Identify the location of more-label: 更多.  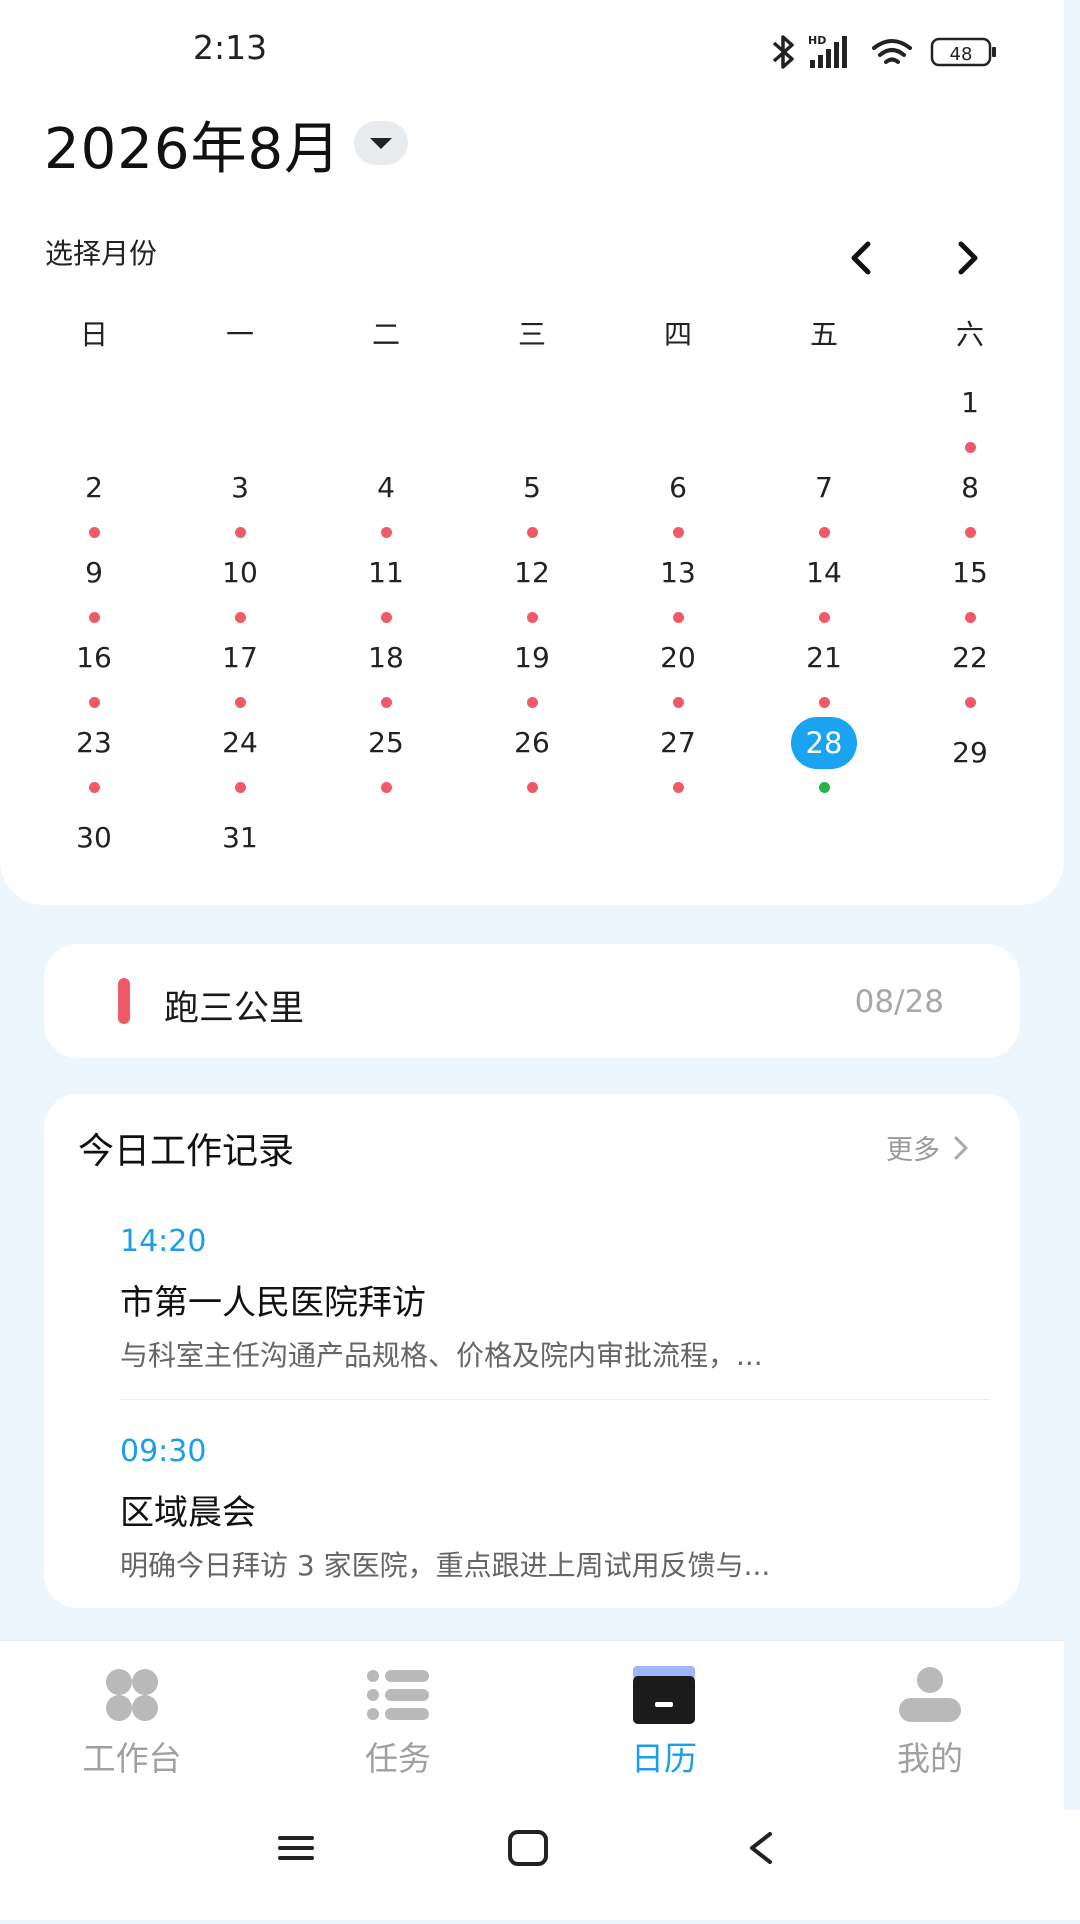
(913, 1150).